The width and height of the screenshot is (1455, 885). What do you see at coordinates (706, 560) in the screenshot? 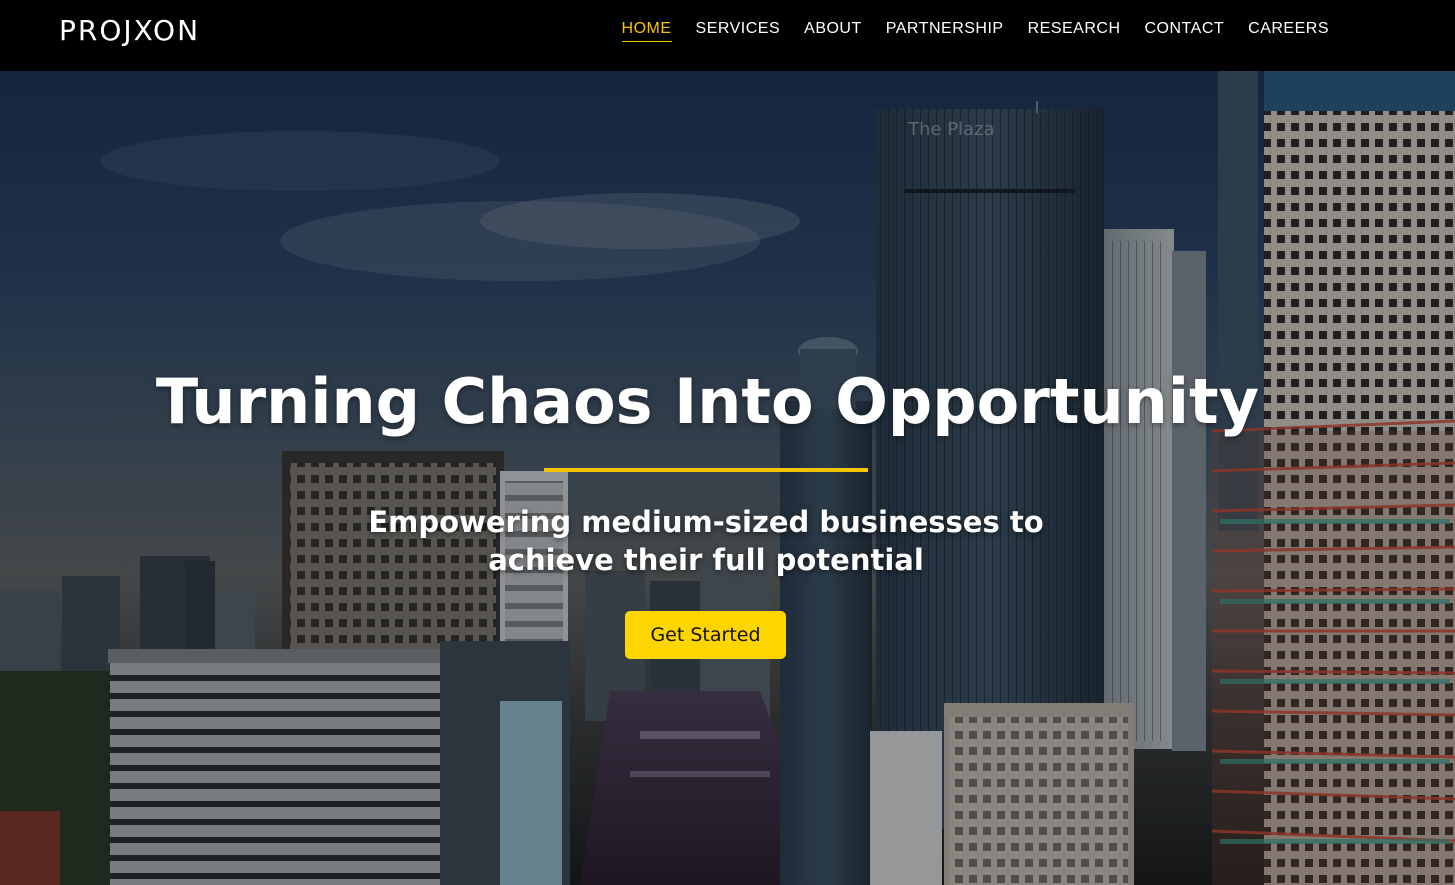
I see `hero-subtitle-line-2: achieve their full potential` at bounding box center [706, 560].